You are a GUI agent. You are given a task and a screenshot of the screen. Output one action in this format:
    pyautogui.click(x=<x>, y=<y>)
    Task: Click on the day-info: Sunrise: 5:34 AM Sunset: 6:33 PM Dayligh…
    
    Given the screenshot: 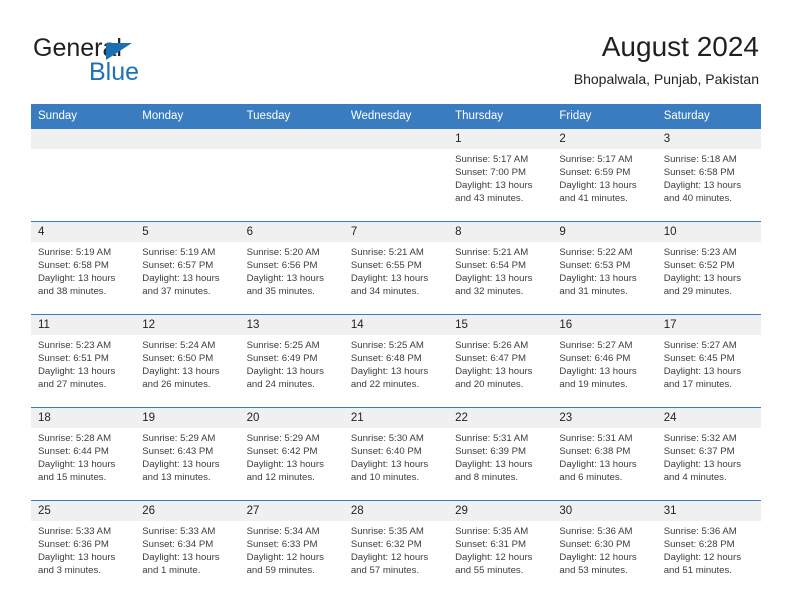 What is the action you would take?
    pyautogui.click(x=291, y=557)
    